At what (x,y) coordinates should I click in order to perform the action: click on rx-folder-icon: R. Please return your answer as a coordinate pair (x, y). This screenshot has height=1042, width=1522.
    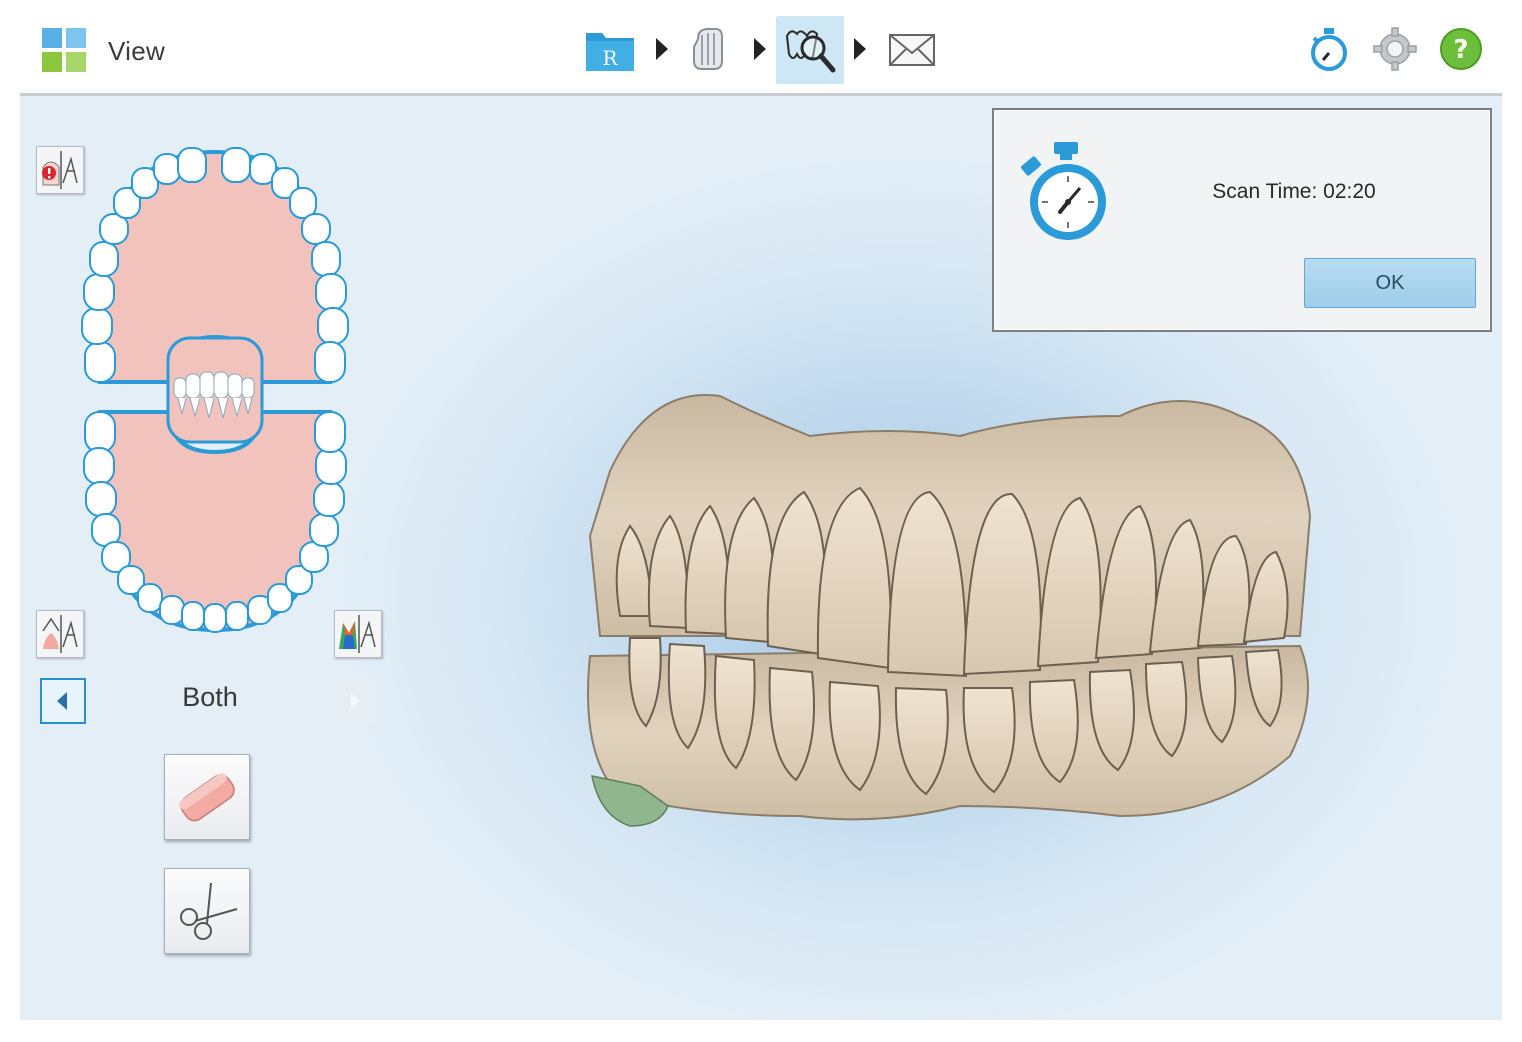
    Looking at the image, I should click on (610, 52).